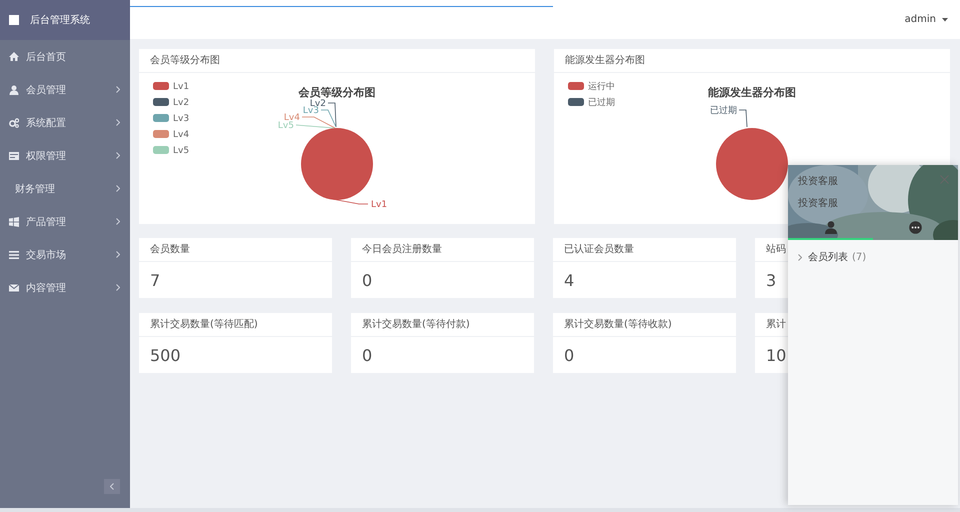  What do you see at coordinates (165, 355) in the screenshot?
I see `stat-value: 500` at bounding box center [165, 355].